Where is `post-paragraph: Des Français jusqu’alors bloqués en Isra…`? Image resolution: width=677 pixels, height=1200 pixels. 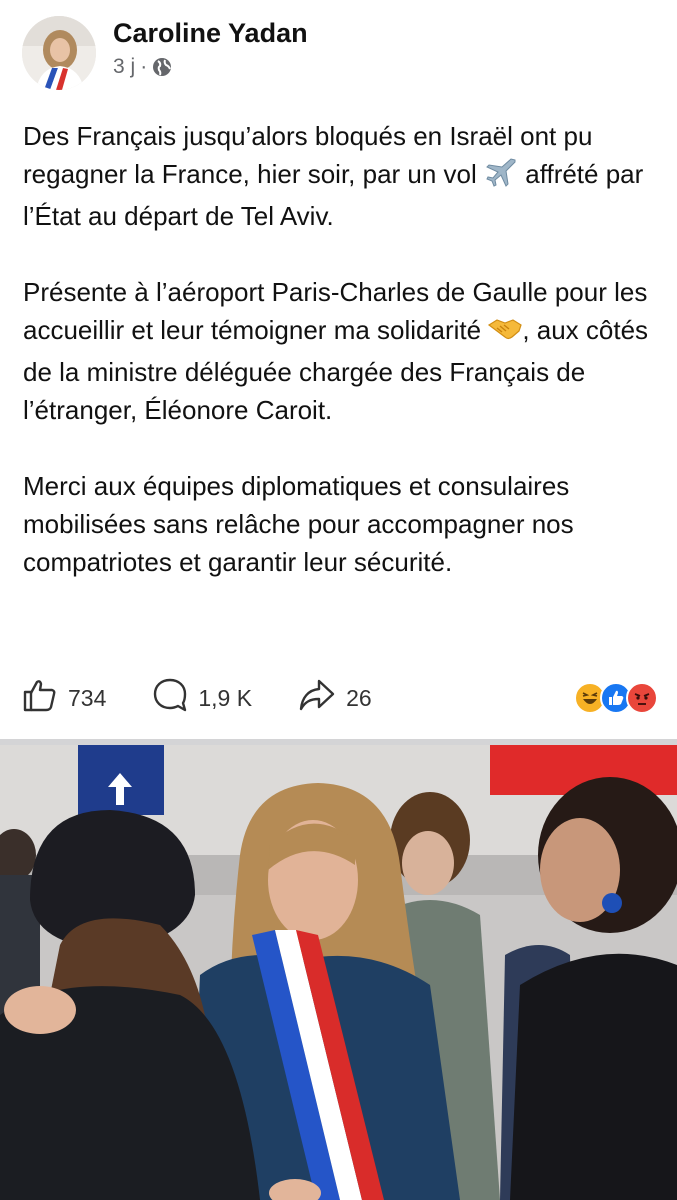
post-paragraph: Des Français jusqu’alors bloqués en Isra… is located at coordinates (343, 176).